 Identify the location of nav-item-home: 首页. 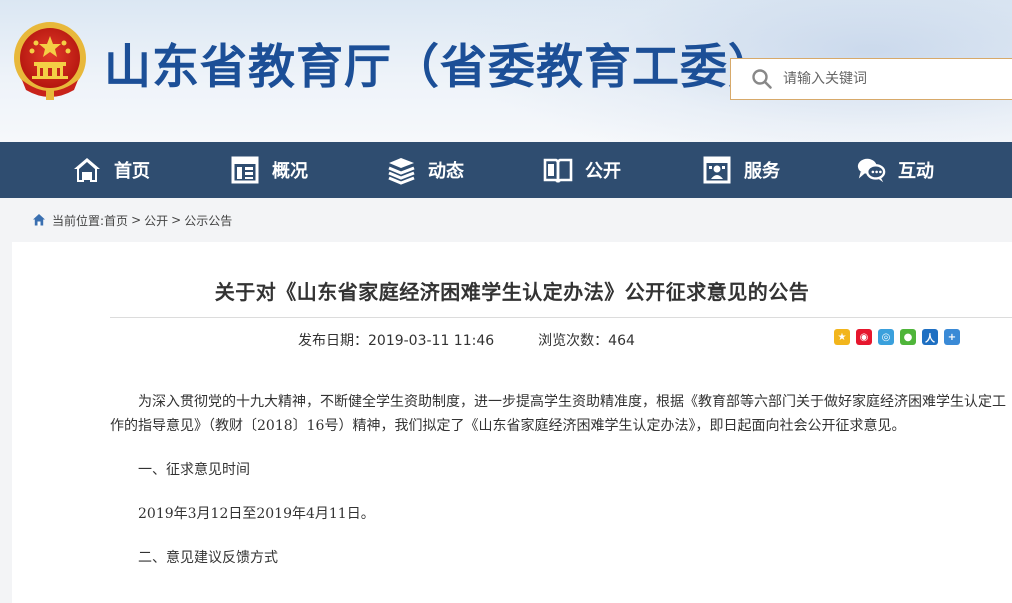
(111, 170).